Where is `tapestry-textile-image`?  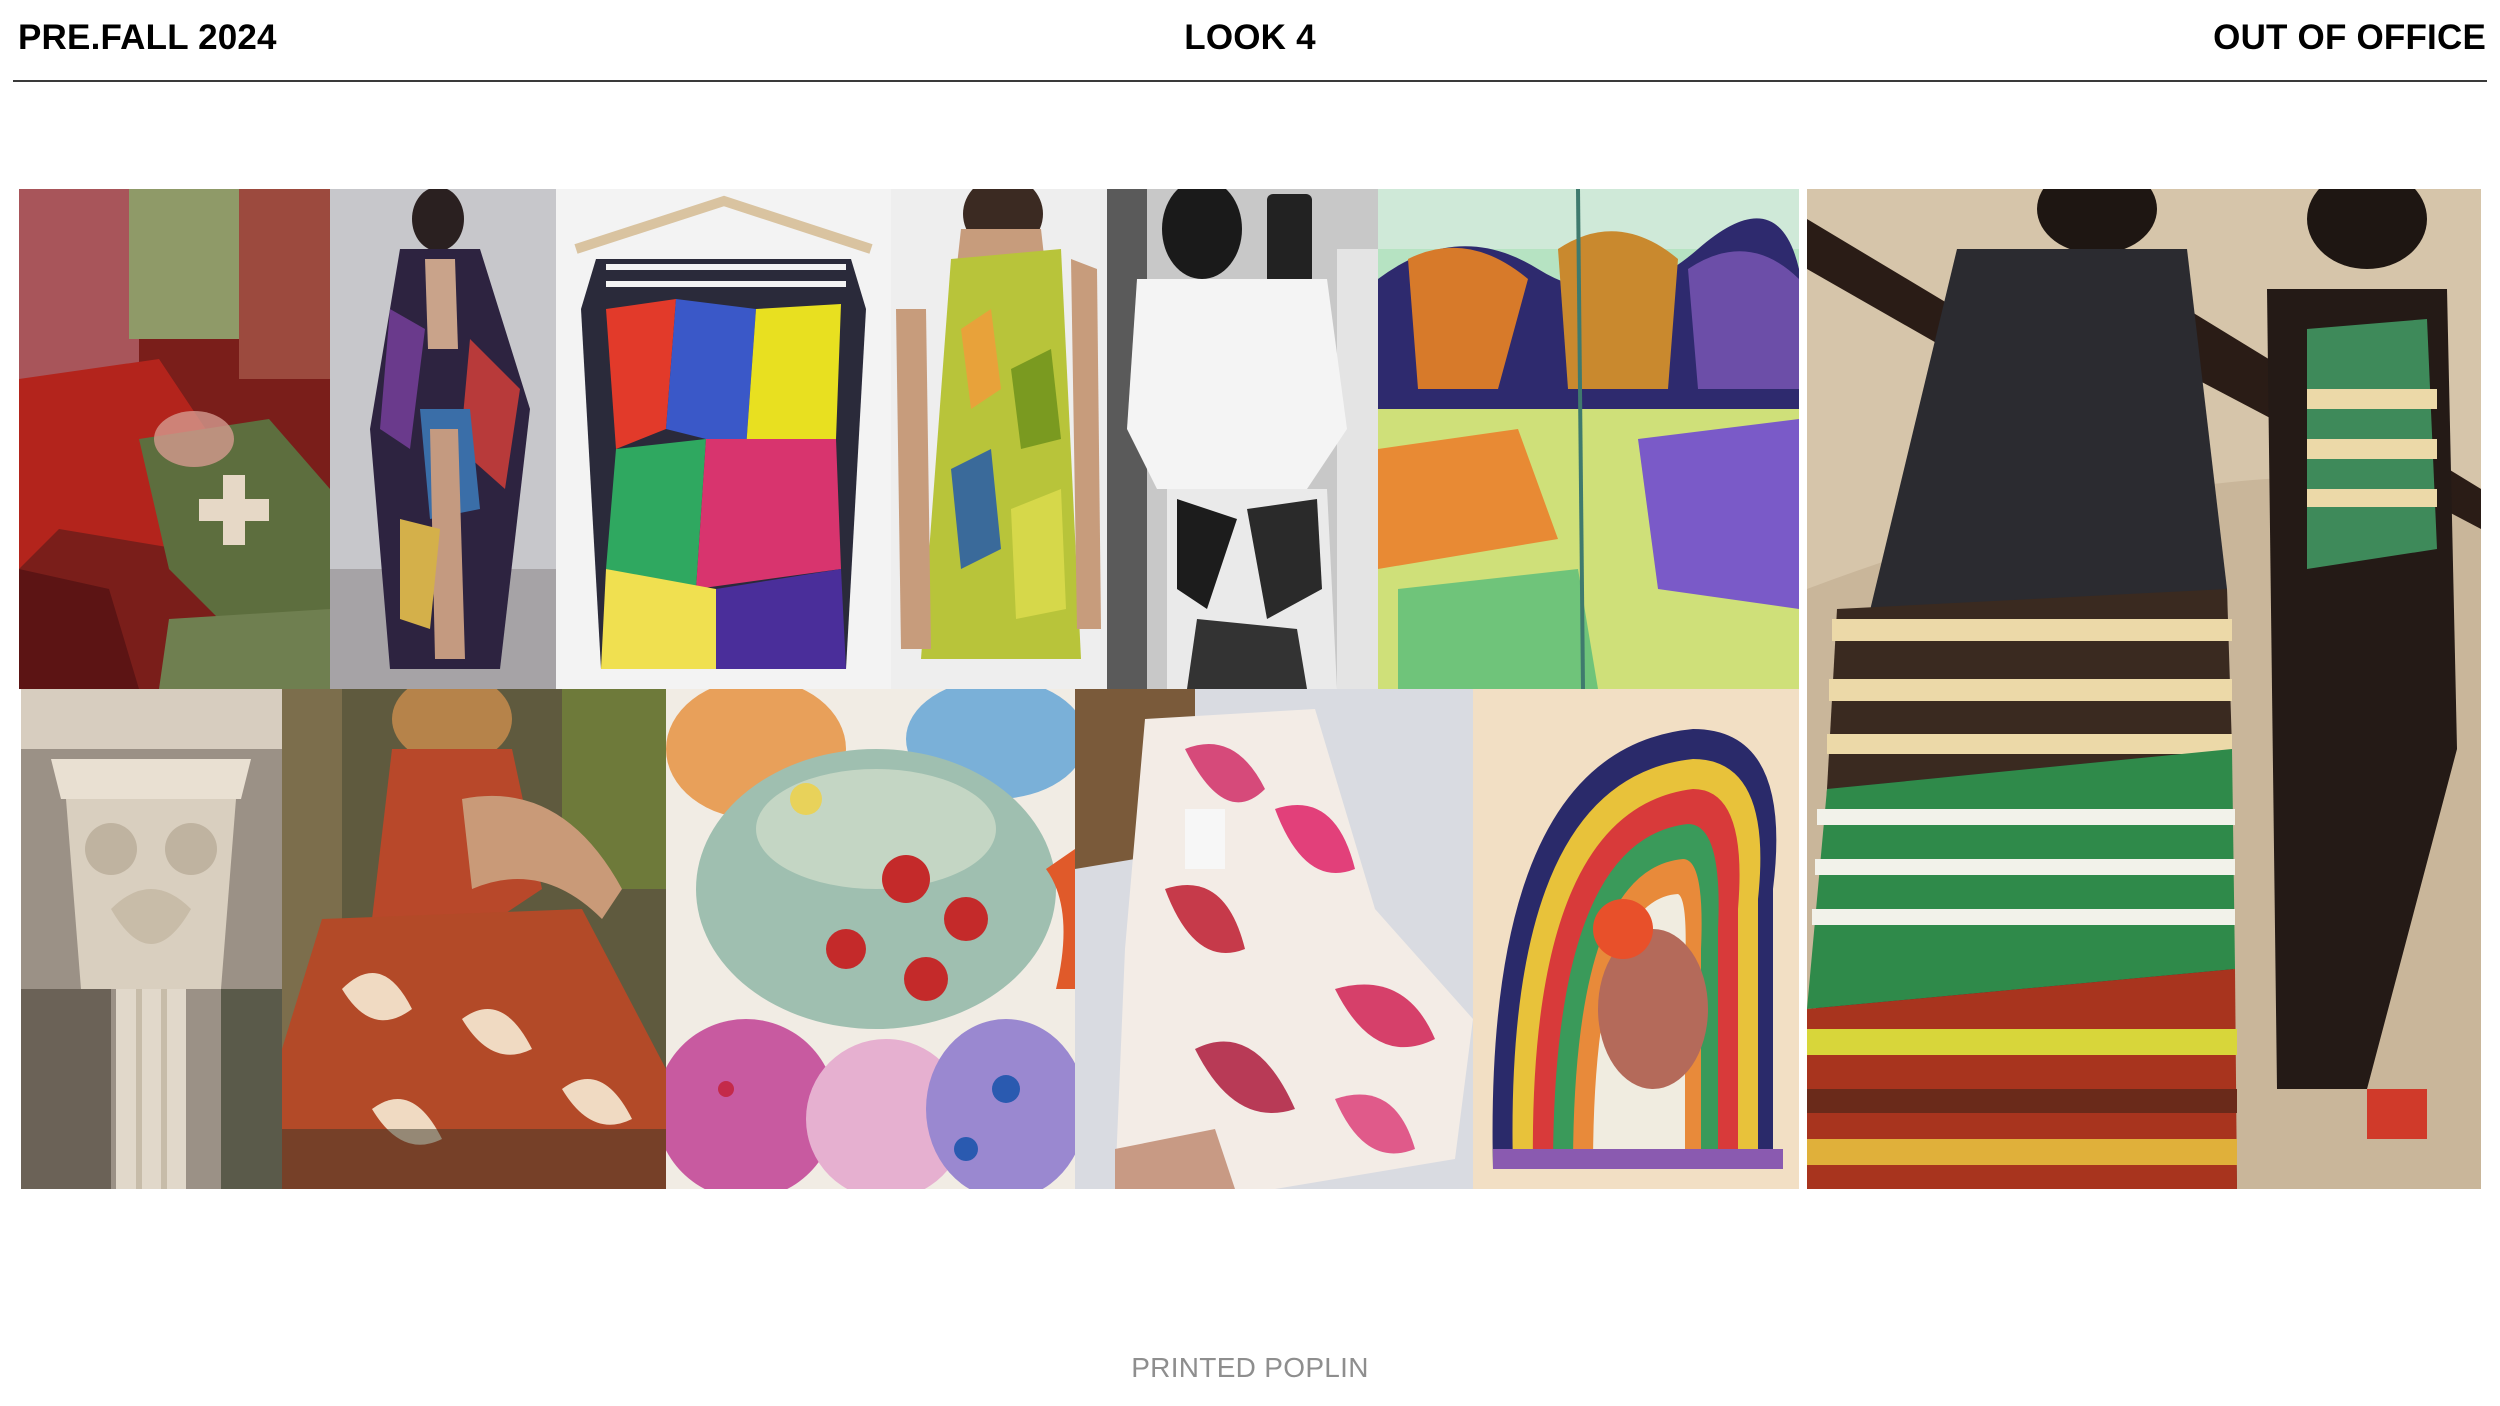 tapestry-textile-image is located at coordinates (174, 439).